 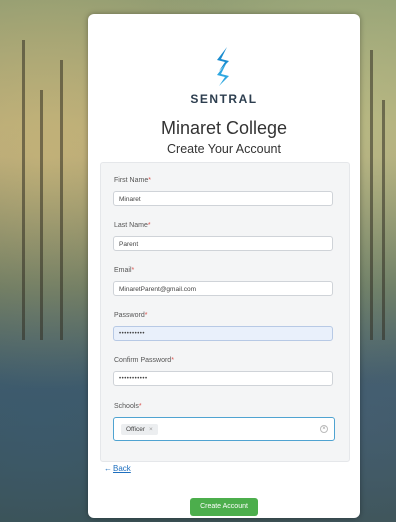 I want to click on clear-selection-icon: ×, so click(x=324, y=429).